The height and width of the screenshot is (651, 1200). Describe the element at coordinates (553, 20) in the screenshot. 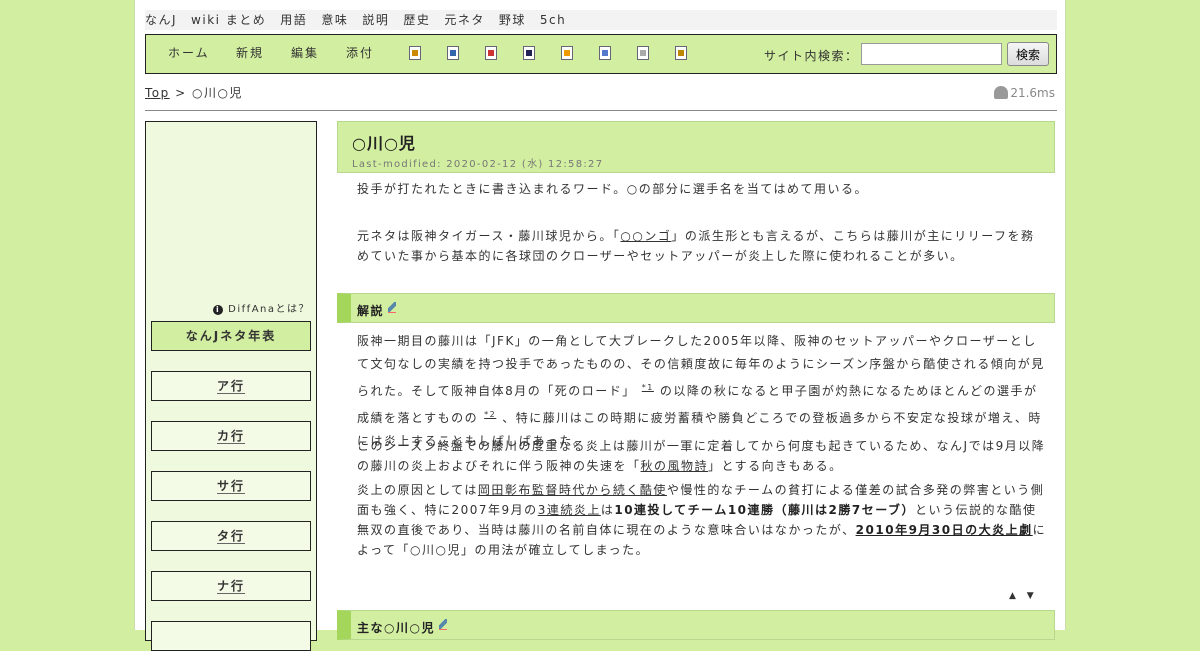

I see `header-link: 5ch` at that location.